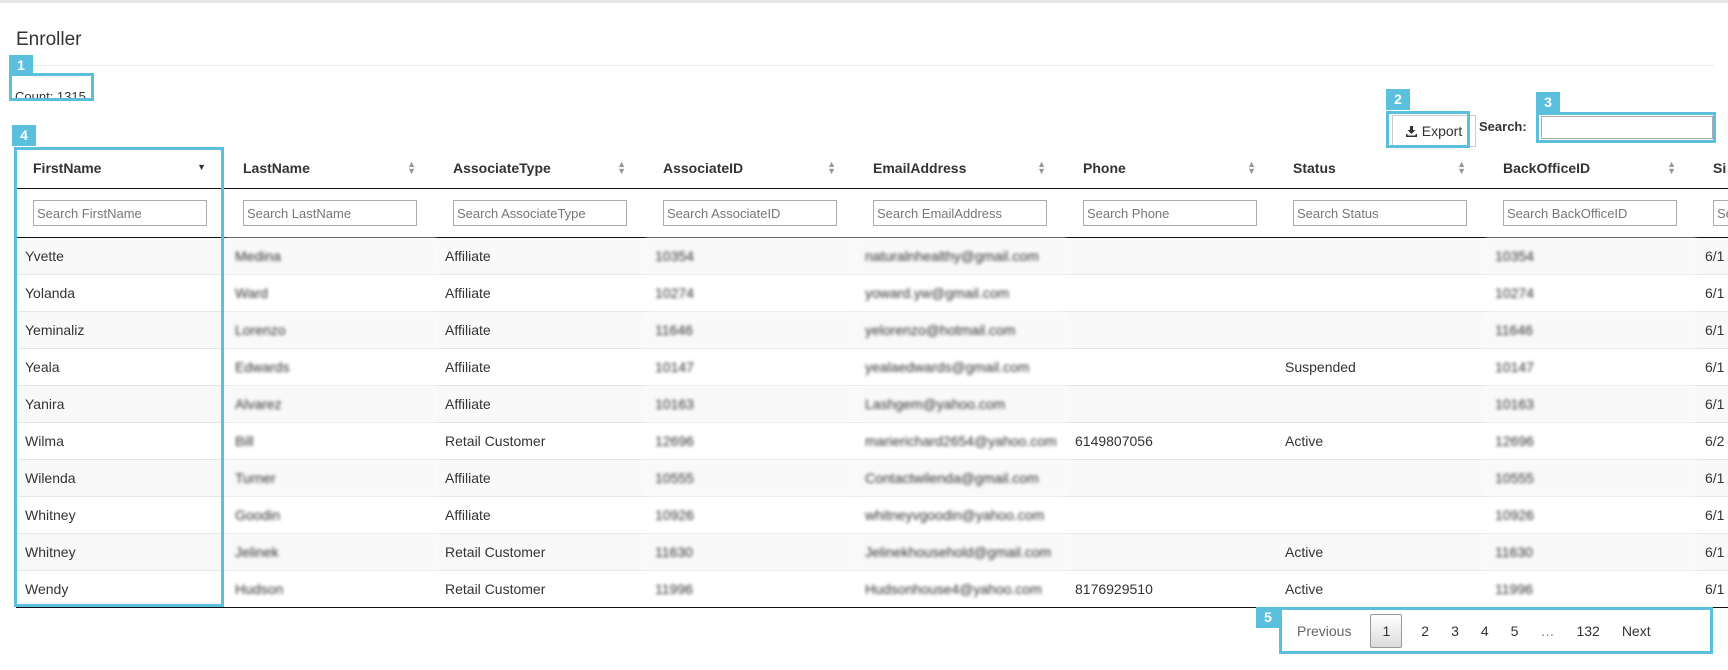  Describe the element at coordinates (121, 552) in the screenshot. I see `cell-firstname: Whitney` at that location.